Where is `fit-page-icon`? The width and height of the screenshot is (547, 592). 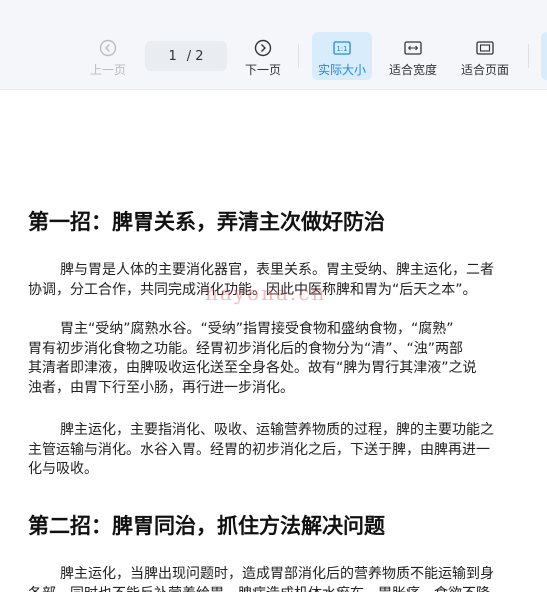 fit-page-icon is located at coordinates (485, 48).